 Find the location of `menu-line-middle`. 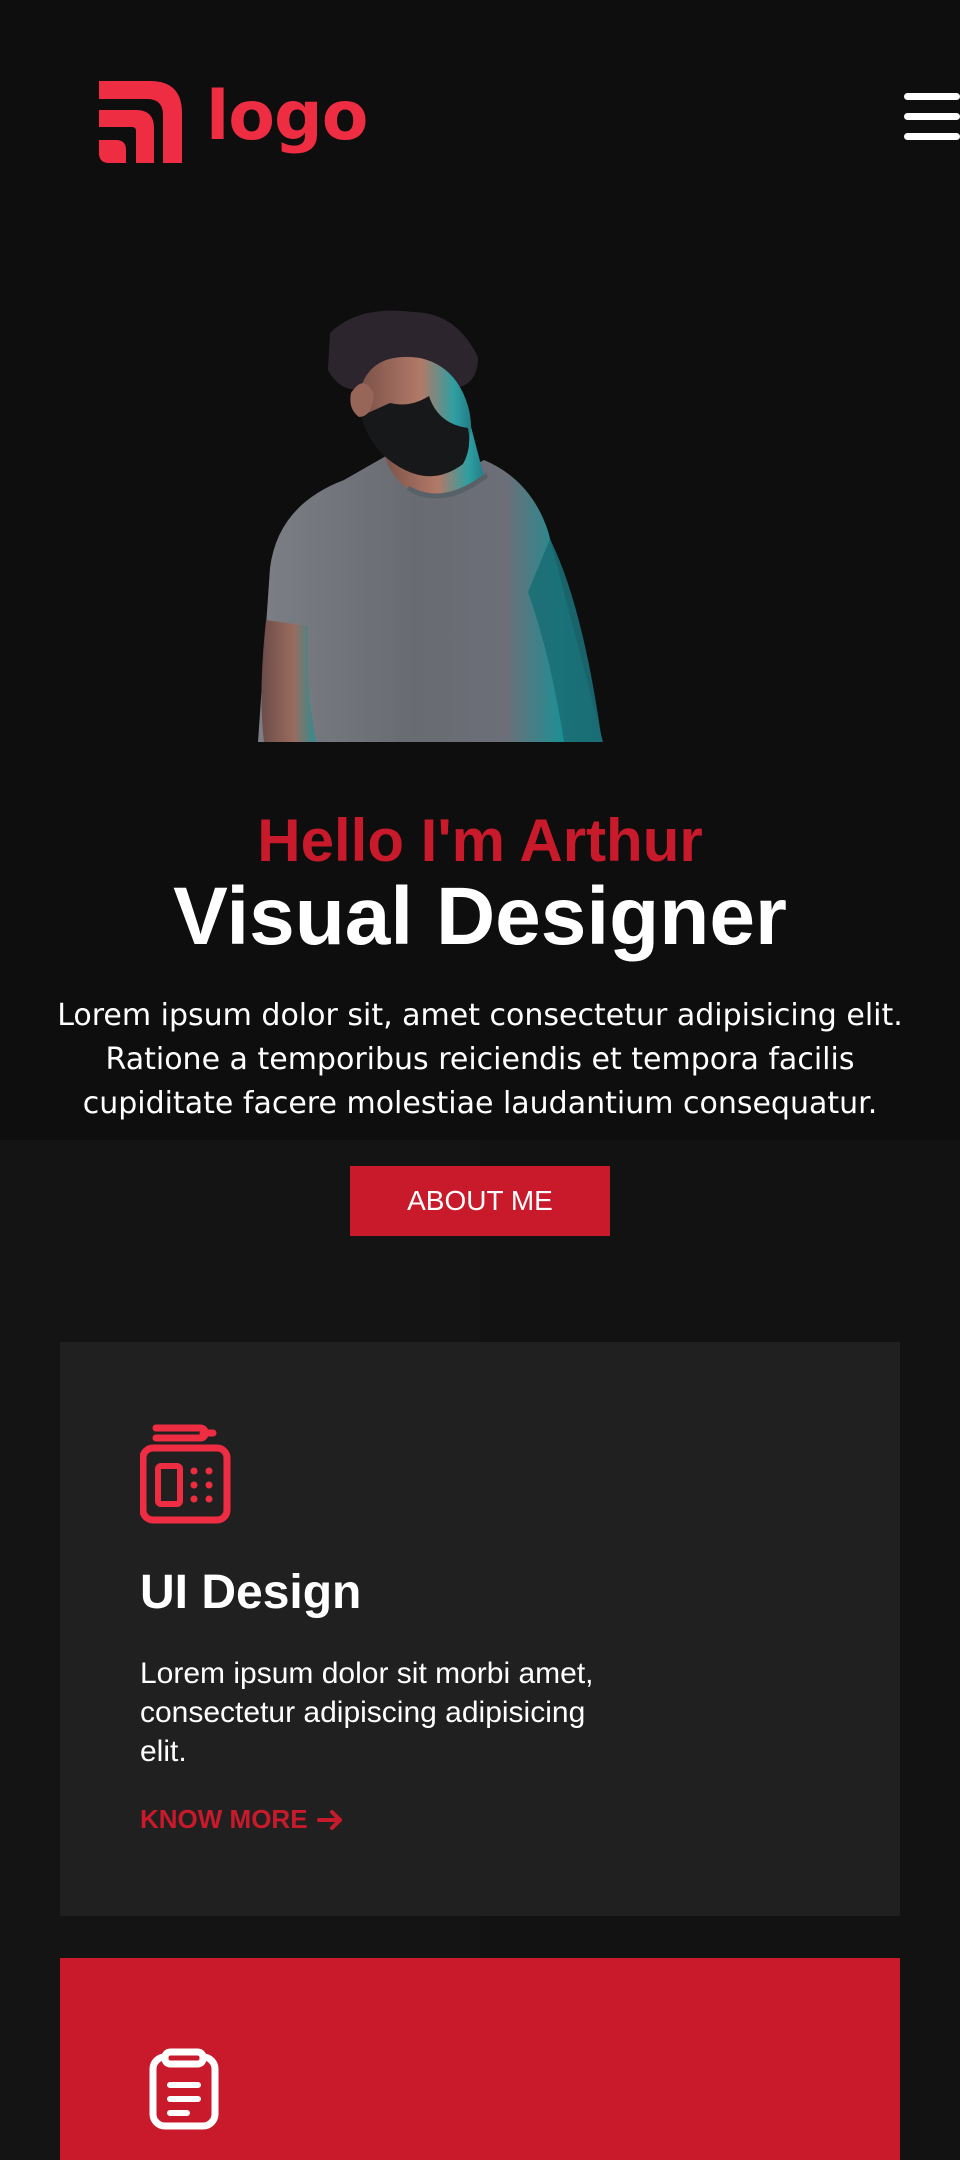

menu-line-middle is located at coordinates (932, 116).